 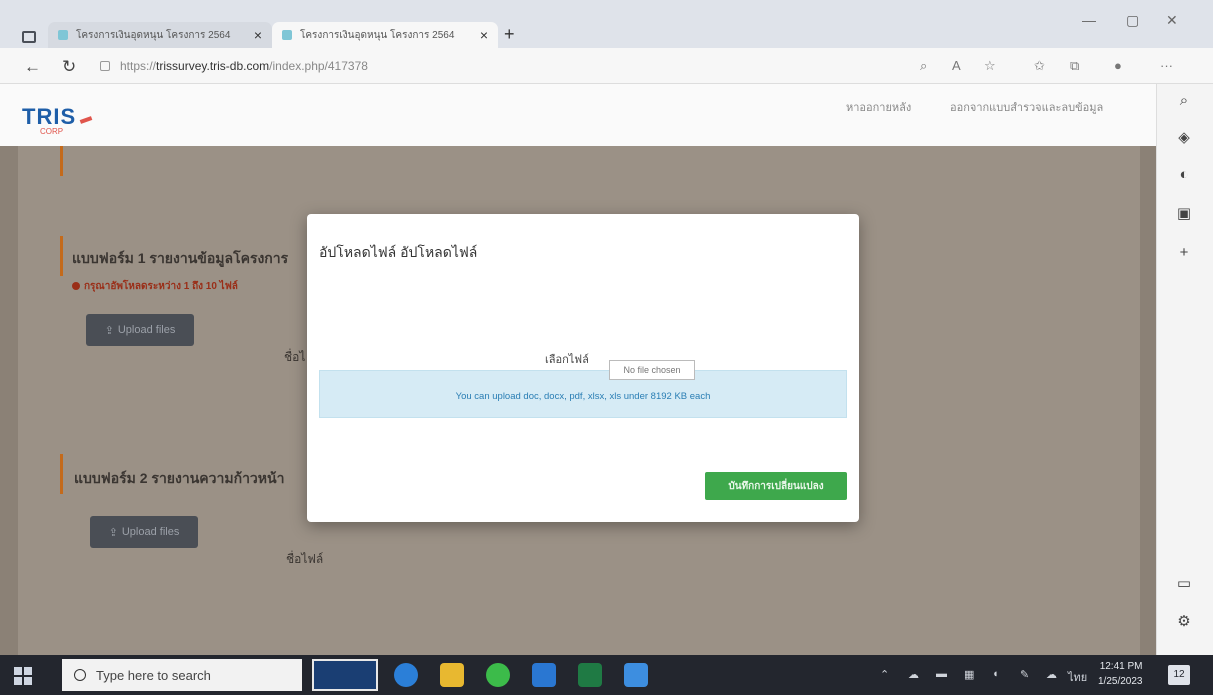 What do you see at coordinates (86, 120) in the screenshot?
I see `logo-swoosh-icon` at bounding box center [86, 120].